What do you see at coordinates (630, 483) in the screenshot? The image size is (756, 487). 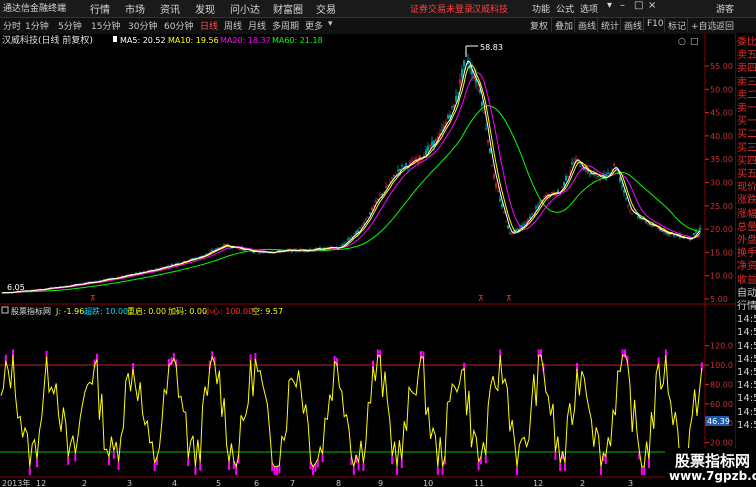 I see `date-tick-label: 3` at bounding box center [630, 483].